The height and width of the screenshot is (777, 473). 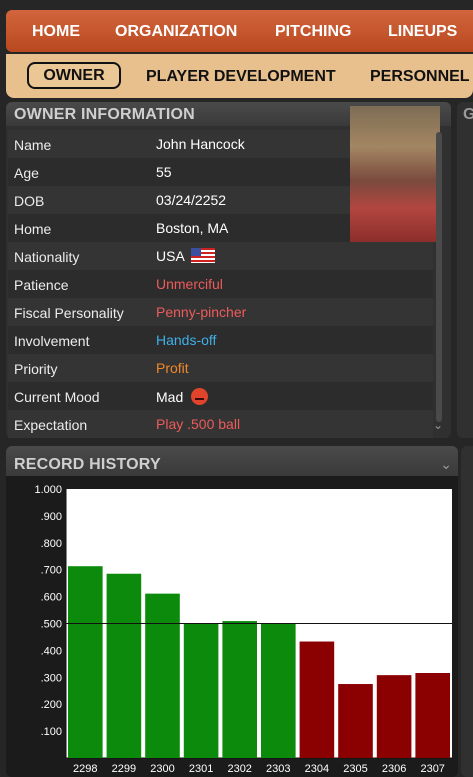 I want to click on owner-field-text: 03/24/2252, so click(x=191, y=200).